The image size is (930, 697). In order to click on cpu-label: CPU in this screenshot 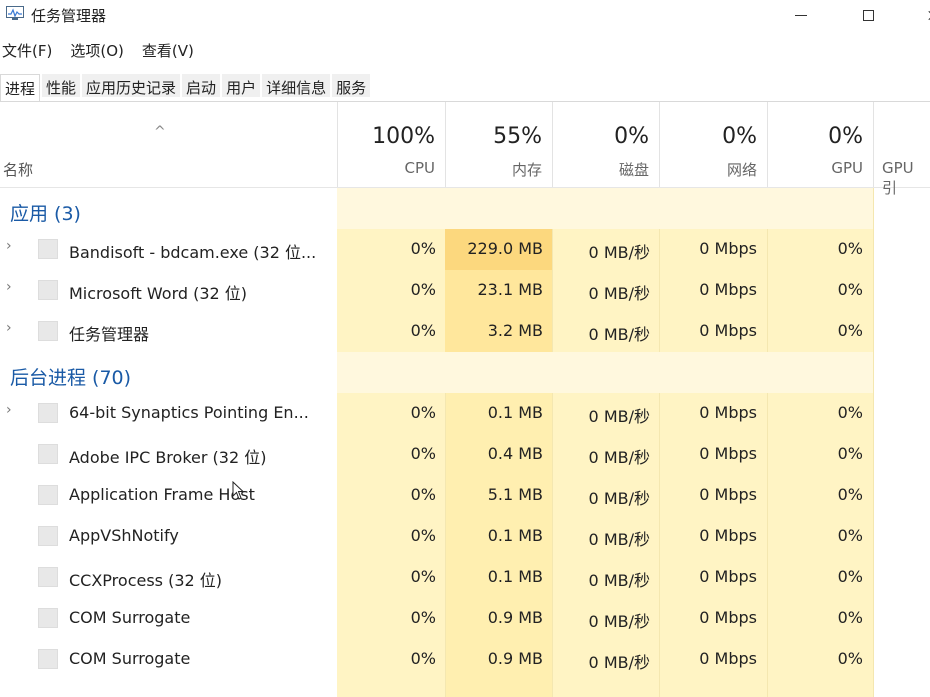, I will do `click(420, 168)`.